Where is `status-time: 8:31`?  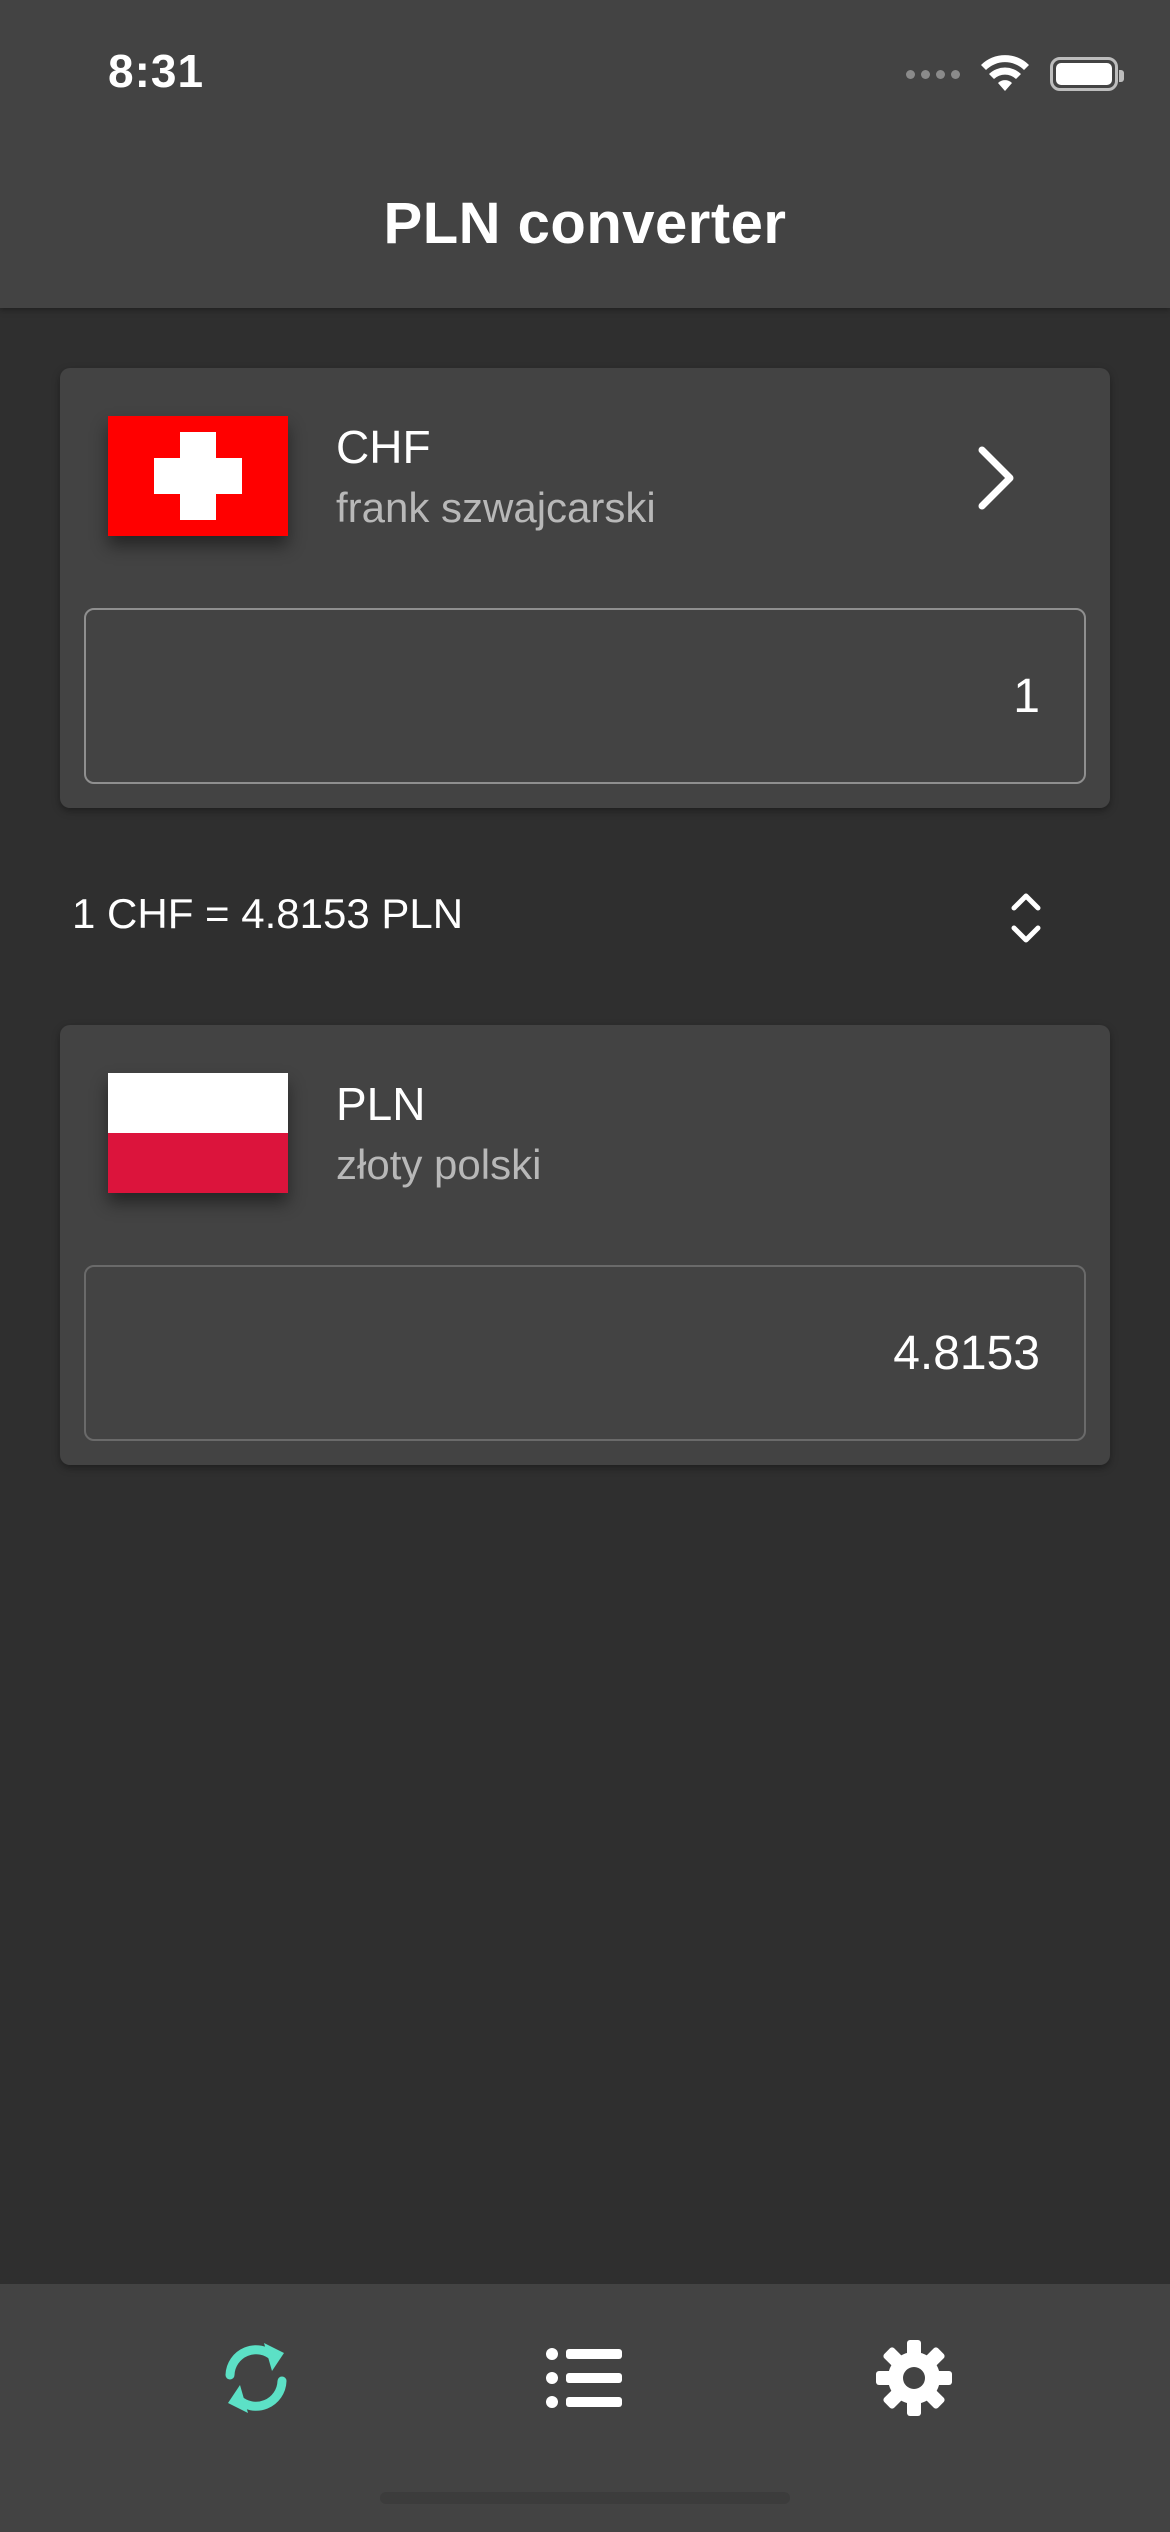
status-time: 8:31 is located at coordinates (156, 71).